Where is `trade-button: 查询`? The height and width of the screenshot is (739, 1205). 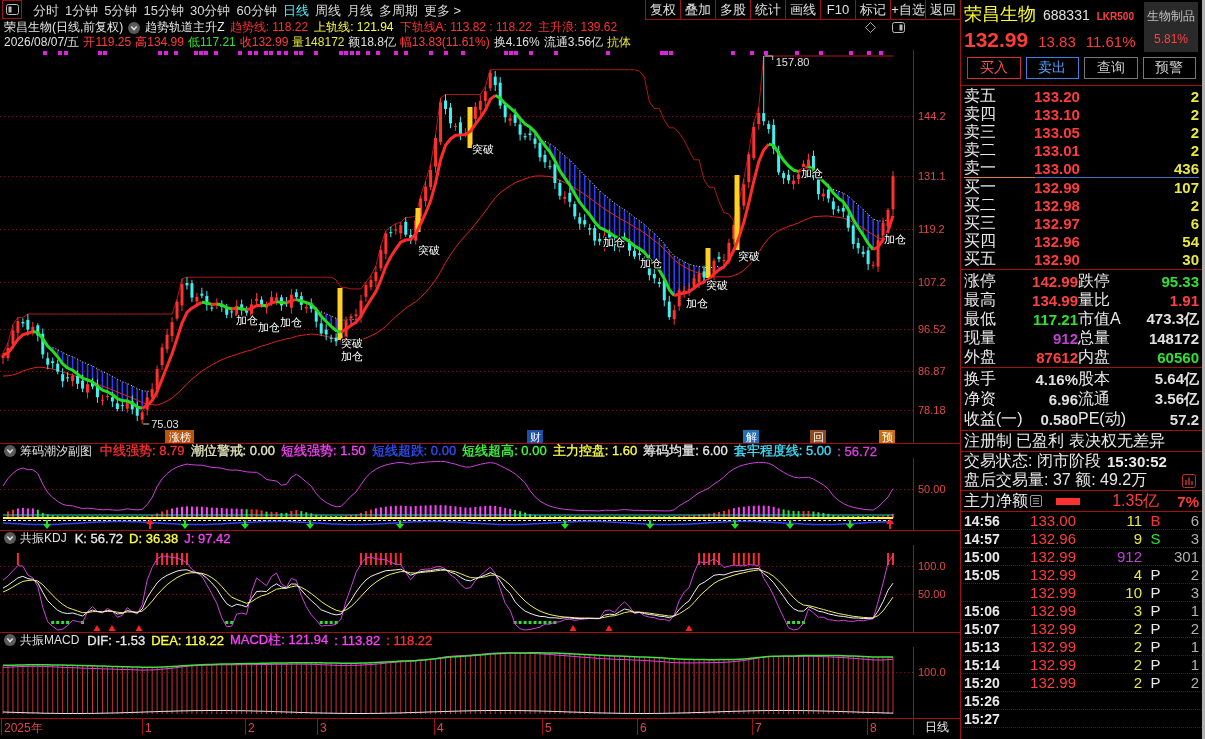
trade-button: 查询 is located at coordinates (1111, 68).